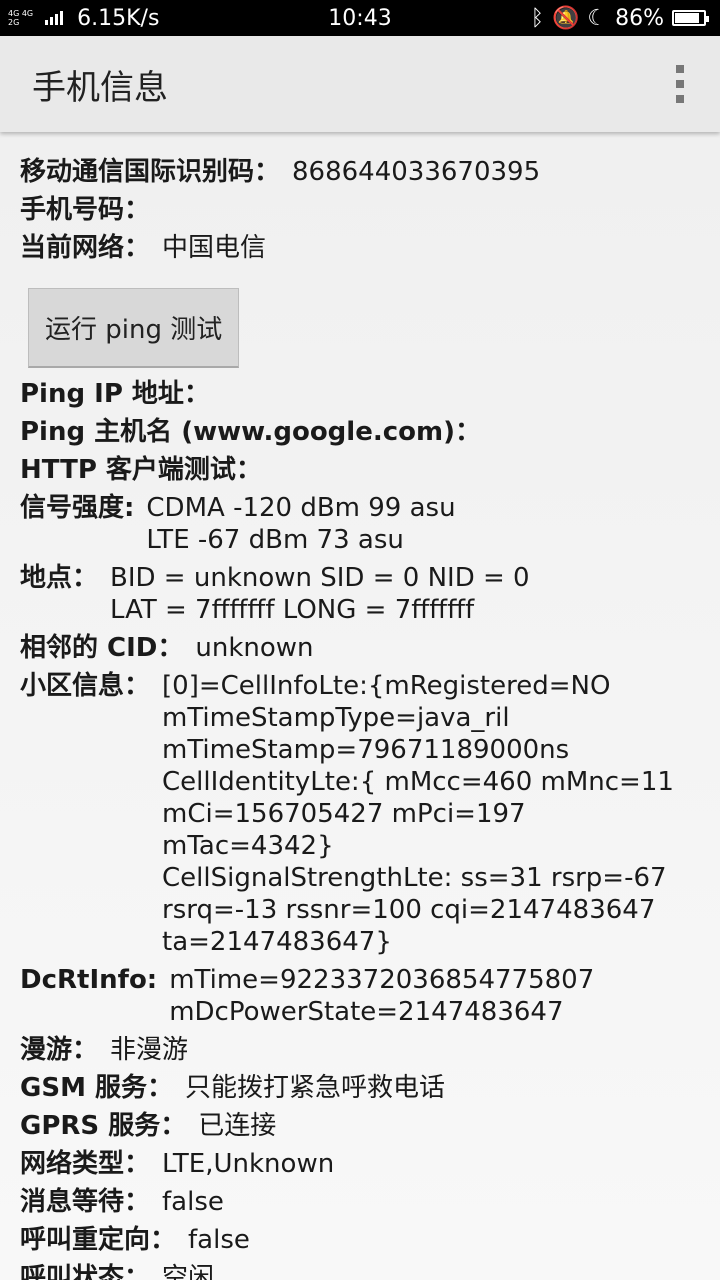  I want to click on detail-label: Ping 主机名 (www.google.com)：, so click(250, 432).